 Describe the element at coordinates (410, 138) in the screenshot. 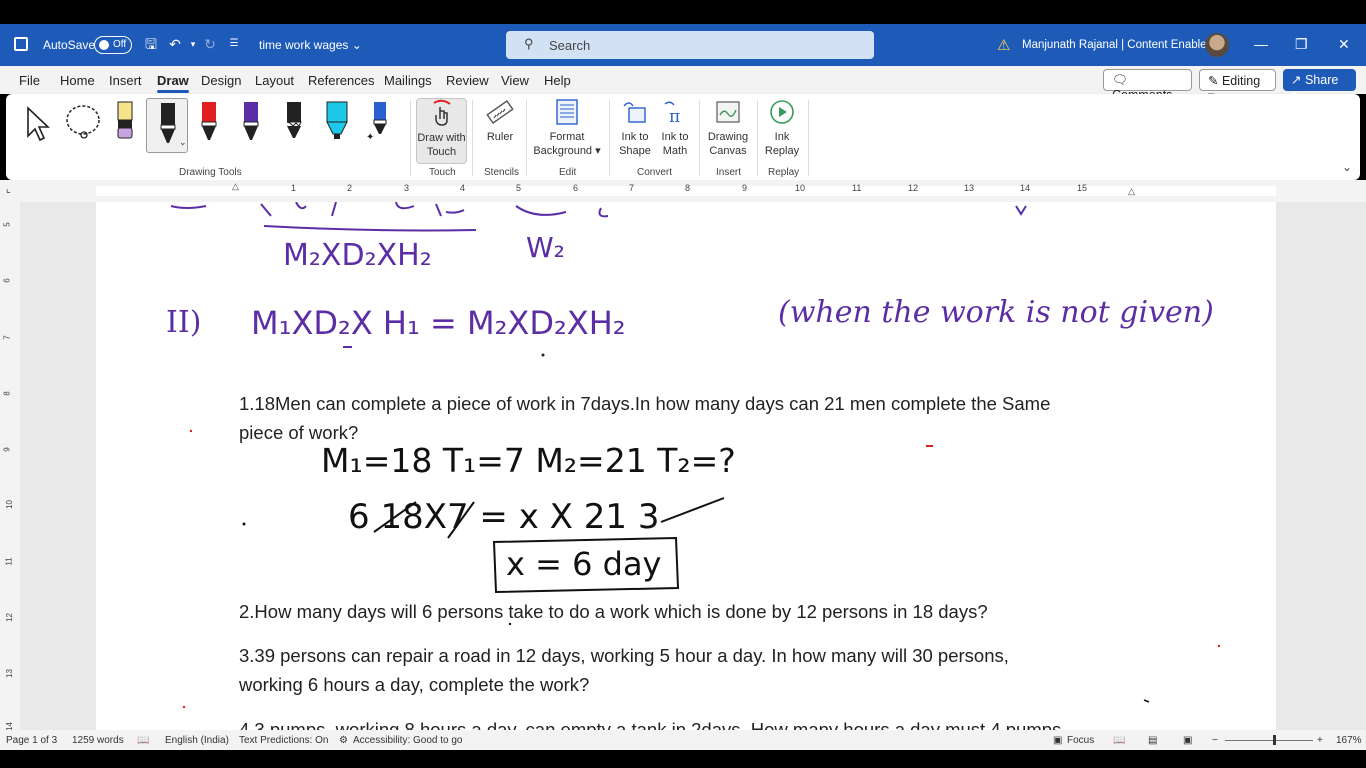

I see `group-separator` at that location.